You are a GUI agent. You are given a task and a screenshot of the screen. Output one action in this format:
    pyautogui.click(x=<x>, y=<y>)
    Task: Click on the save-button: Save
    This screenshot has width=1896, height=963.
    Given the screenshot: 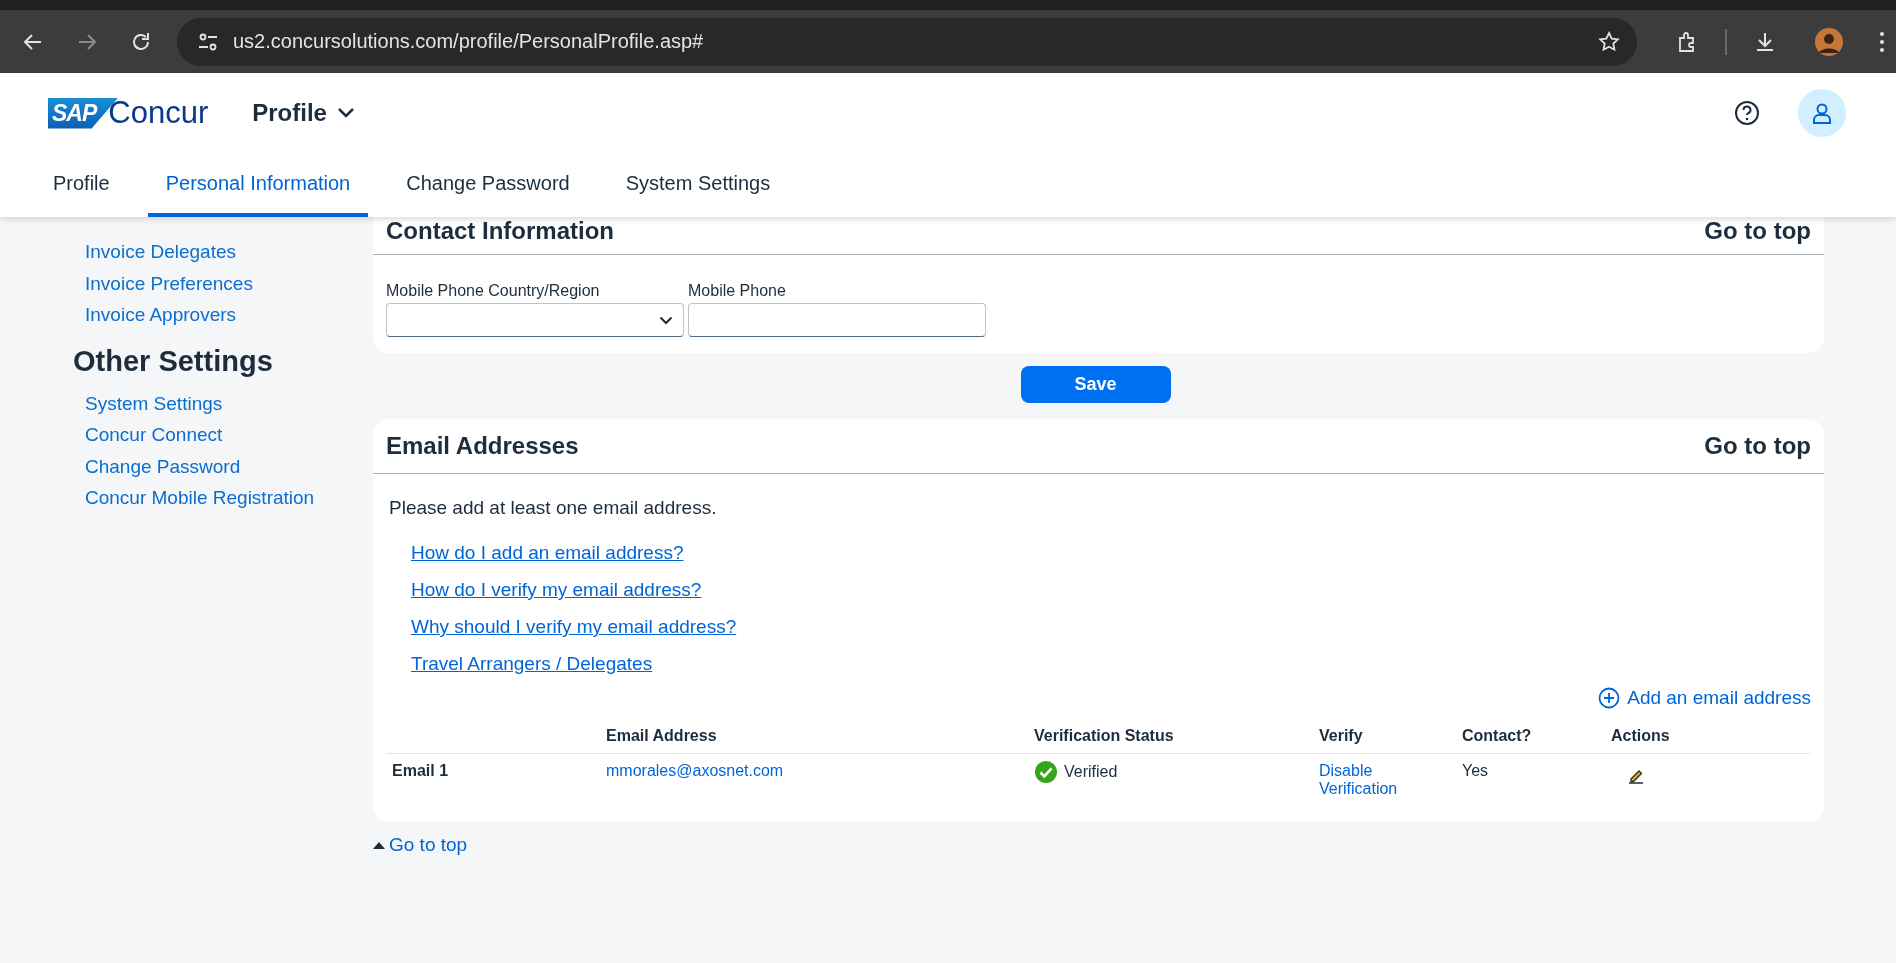 What is the action you would take?
    pyautogui.click(x=1095, y=384)
    